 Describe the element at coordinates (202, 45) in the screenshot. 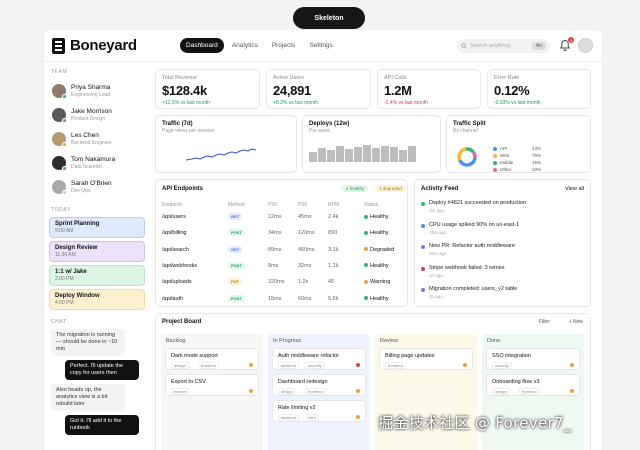

I see `nav-dashboard: Dashboard` at that location.